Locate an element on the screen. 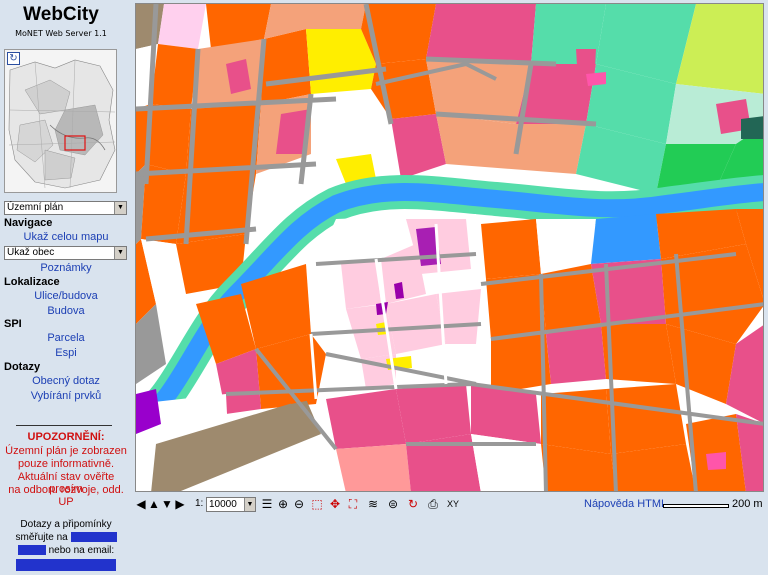 Image resolution: width=768 pixels, height=575 pixels. help-link: Nápověda HTML is located at coordinates (625, 504).